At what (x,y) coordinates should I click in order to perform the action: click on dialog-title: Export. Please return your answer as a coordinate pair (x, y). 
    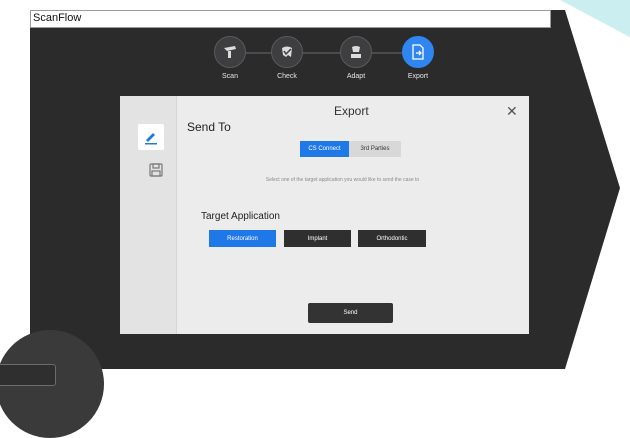
    Looking at the image, I should click on (351, 111).